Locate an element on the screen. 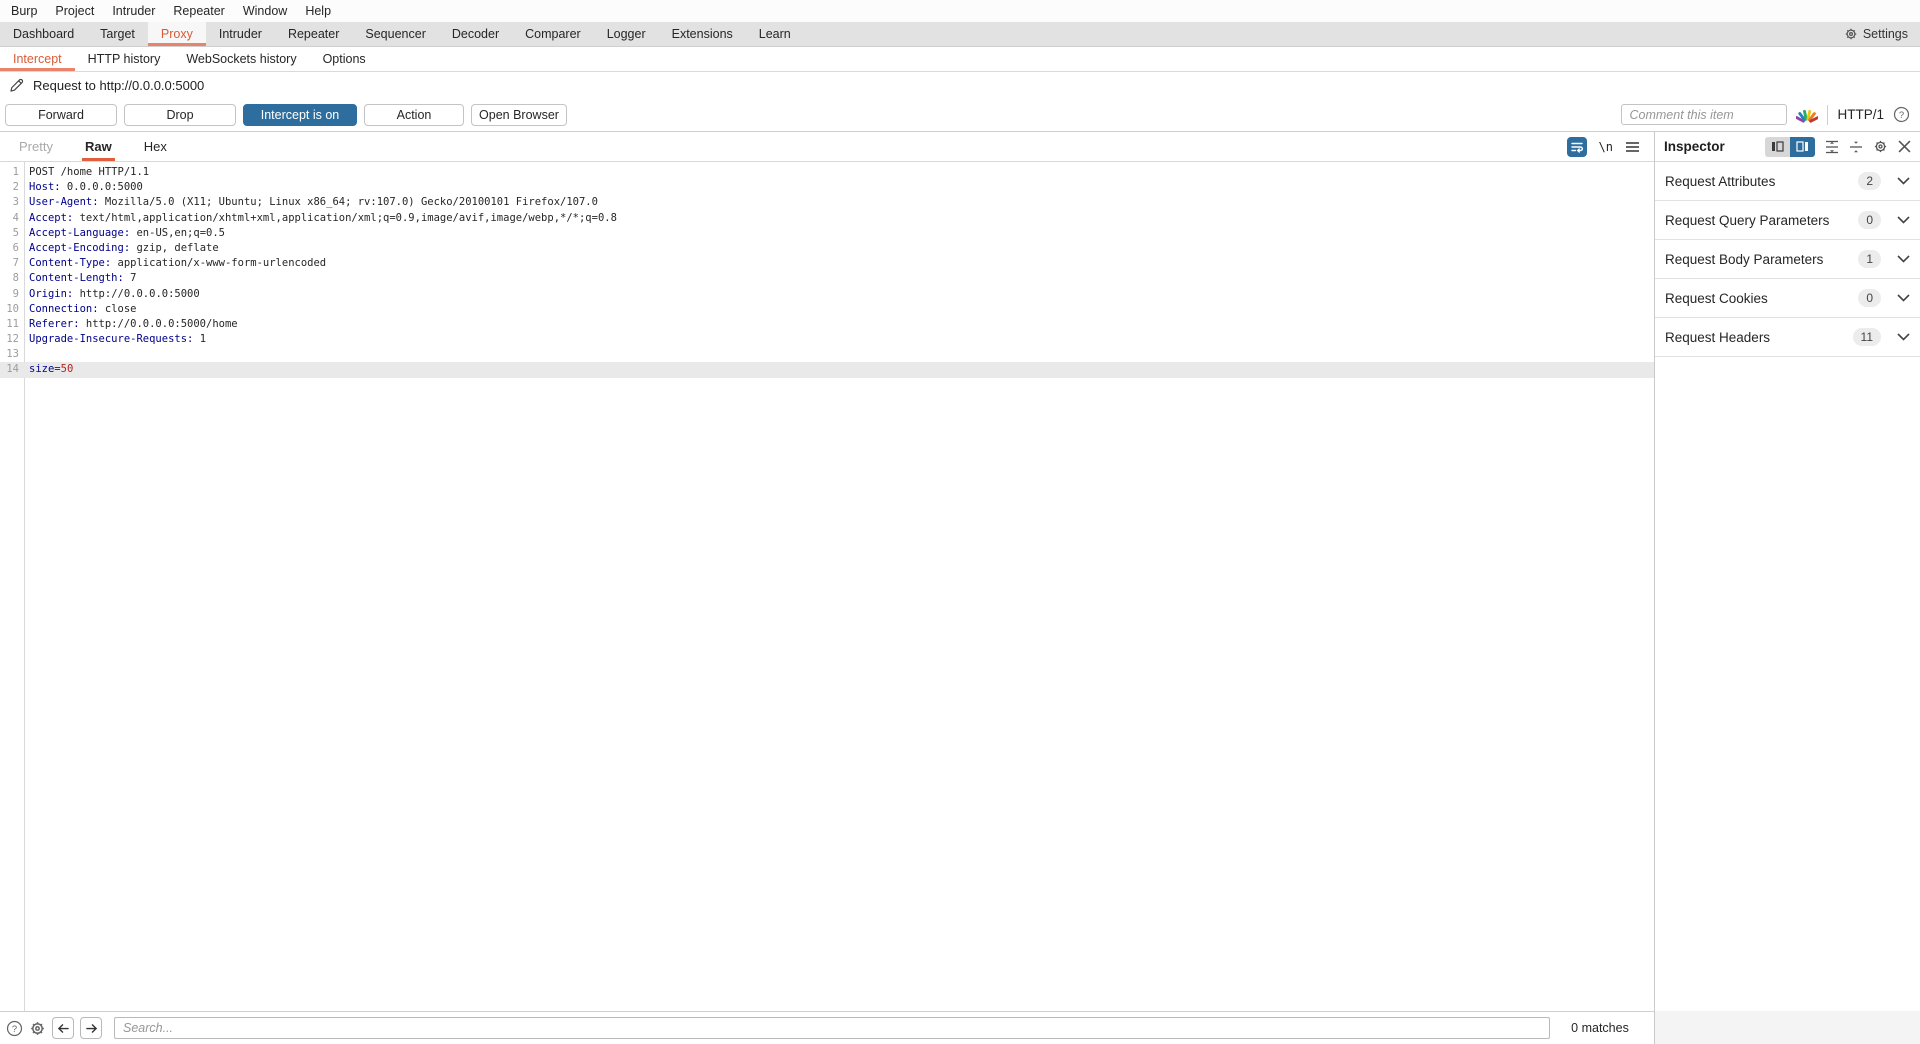 The image size is (1920, 1044). subtab-websockets-history: WebSockets history is located at coordinates (241, 59).